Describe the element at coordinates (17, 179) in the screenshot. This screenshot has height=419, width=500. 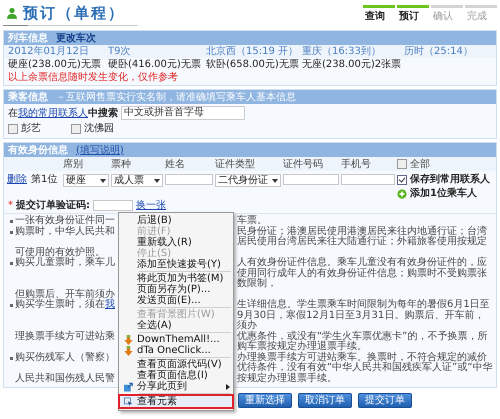
I see `delete-link: 删除` at that location.